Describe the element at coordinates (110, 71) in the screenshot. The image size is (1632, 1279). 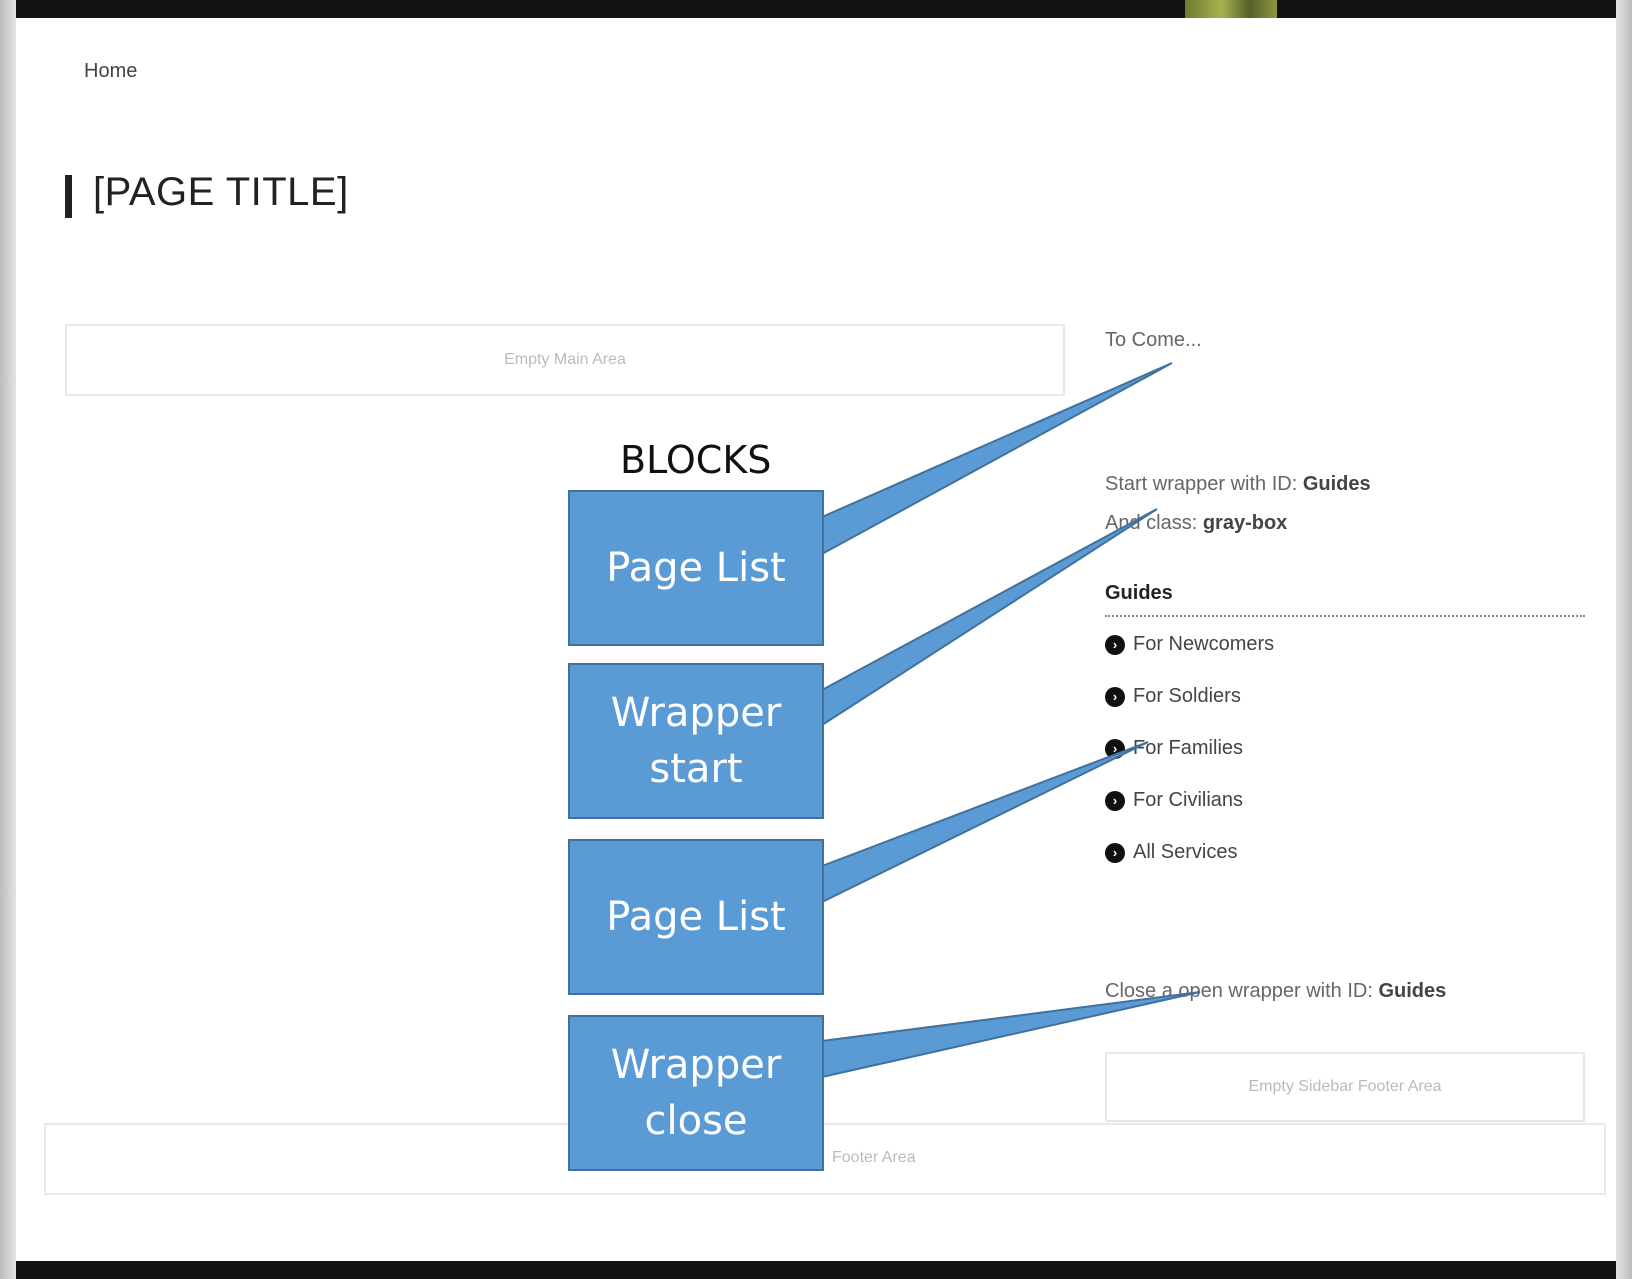
I see `breadcrumb: Home` at that location.